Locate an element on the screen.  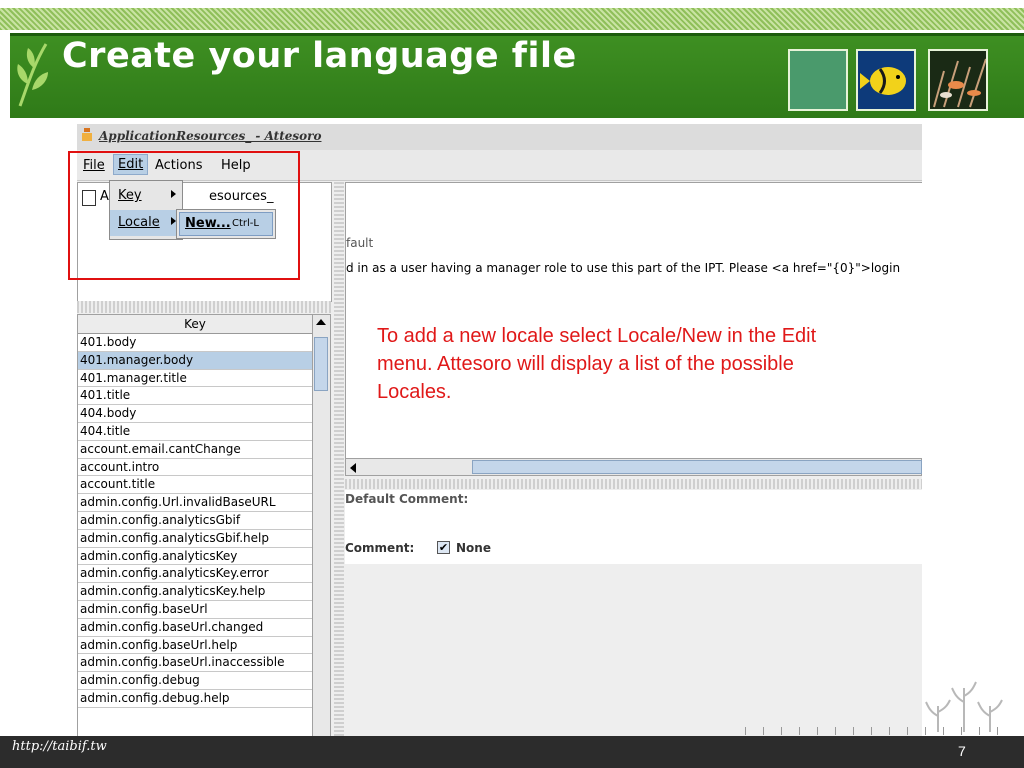
key-table-row: account.email.cantChange is located at coordinates (195, 450).